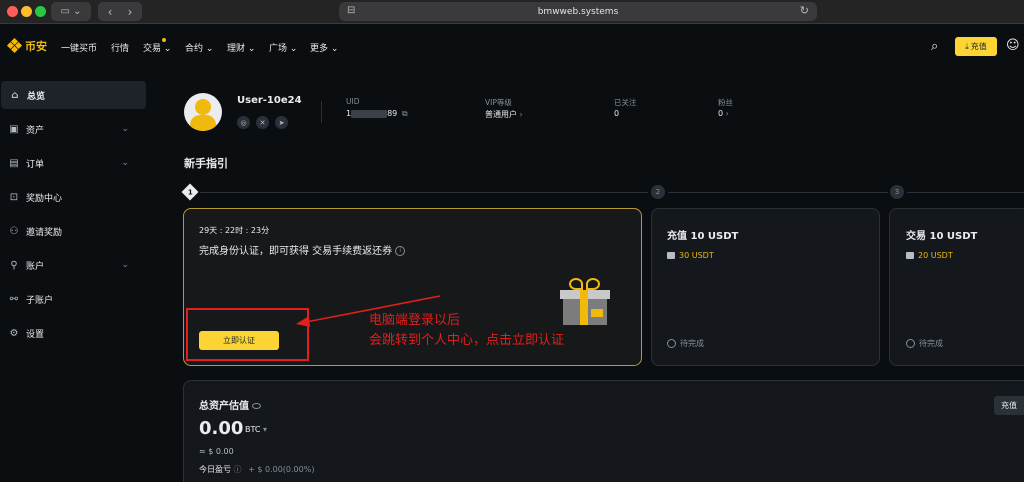 This screenshot has height=482, width=1024. I want to click on nav-trade: 交易 ⌄, so click(157, 47).